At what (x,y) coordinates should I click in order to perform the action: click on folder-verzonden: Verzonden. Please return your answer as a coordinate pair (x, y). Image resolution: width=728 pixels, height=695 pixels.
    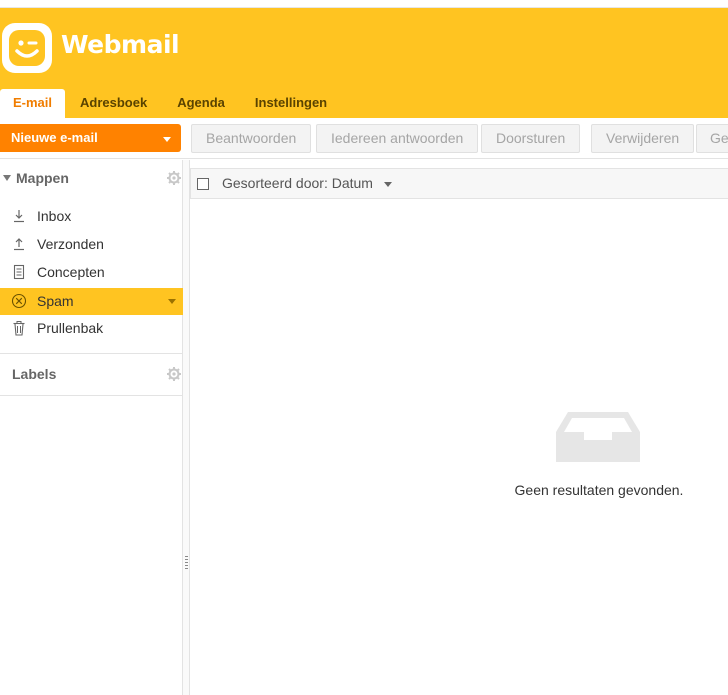
    Looking at the image, I should click on (91, 244).